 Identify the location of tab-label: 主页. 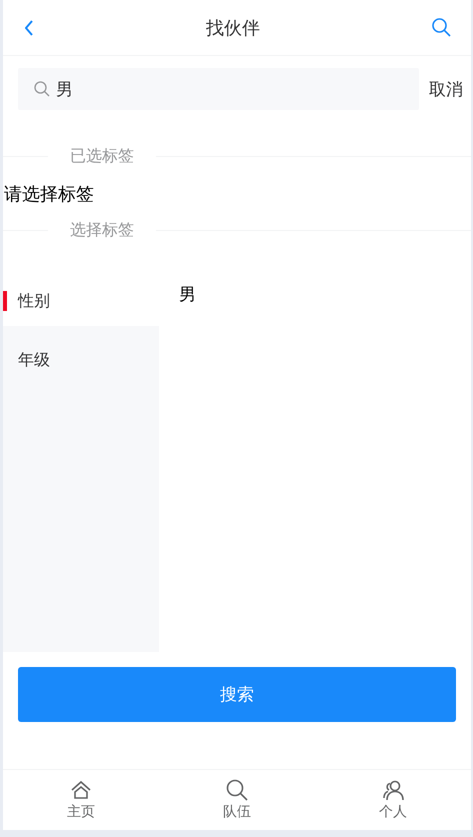
(81, 812).